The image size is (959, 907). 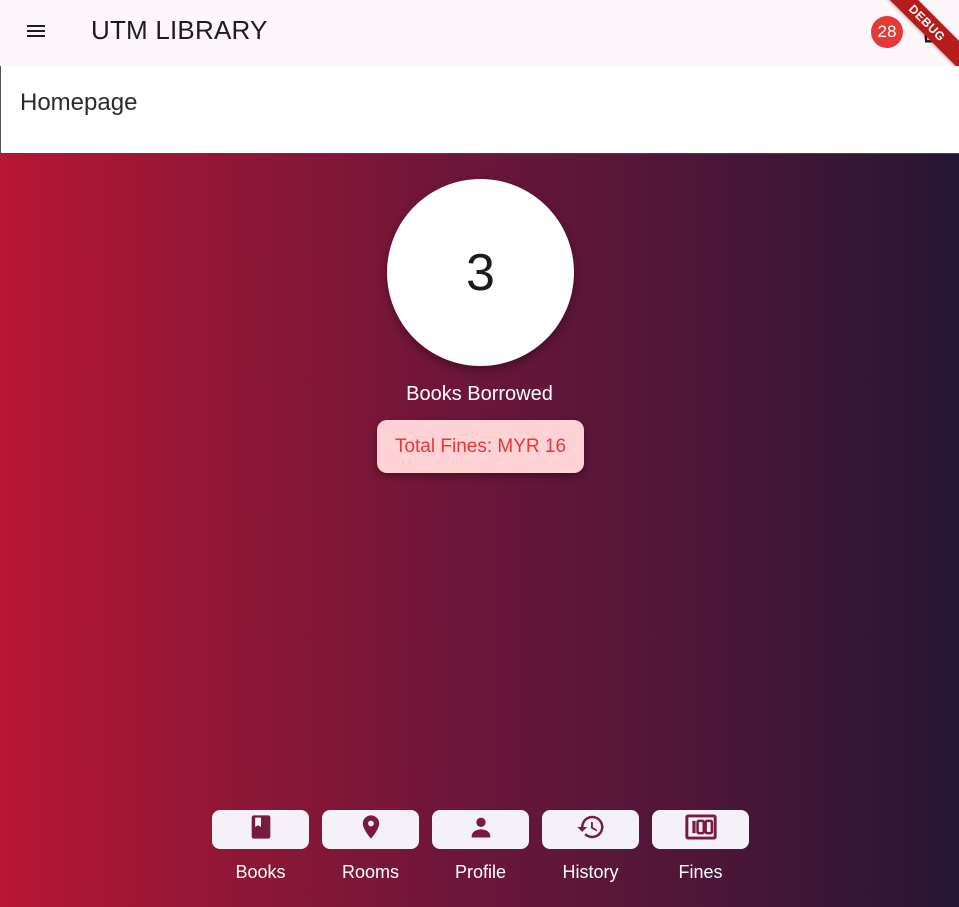 I want to click on nav-label-rooms: Rooms, so click(x=370, y=872).